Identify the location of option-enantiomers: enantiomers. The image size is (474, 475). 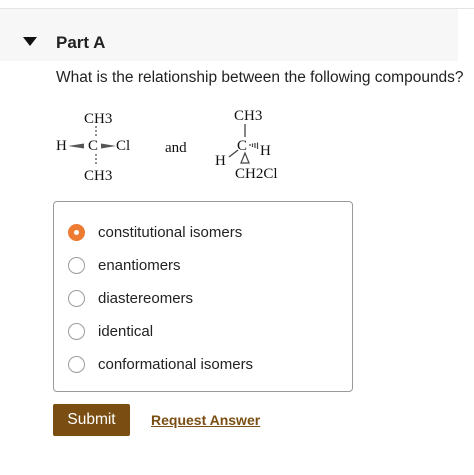
(124, 265).